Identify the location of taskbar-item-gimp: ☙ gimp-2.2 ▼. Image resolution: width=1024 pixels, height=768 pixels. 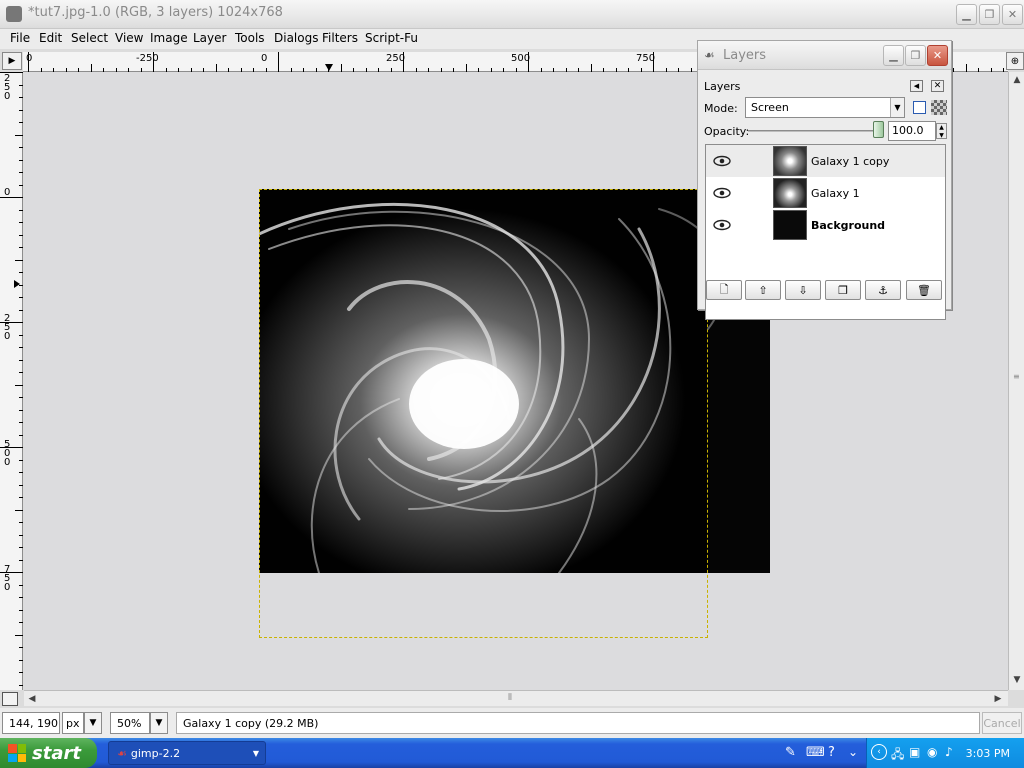
(187, 753).